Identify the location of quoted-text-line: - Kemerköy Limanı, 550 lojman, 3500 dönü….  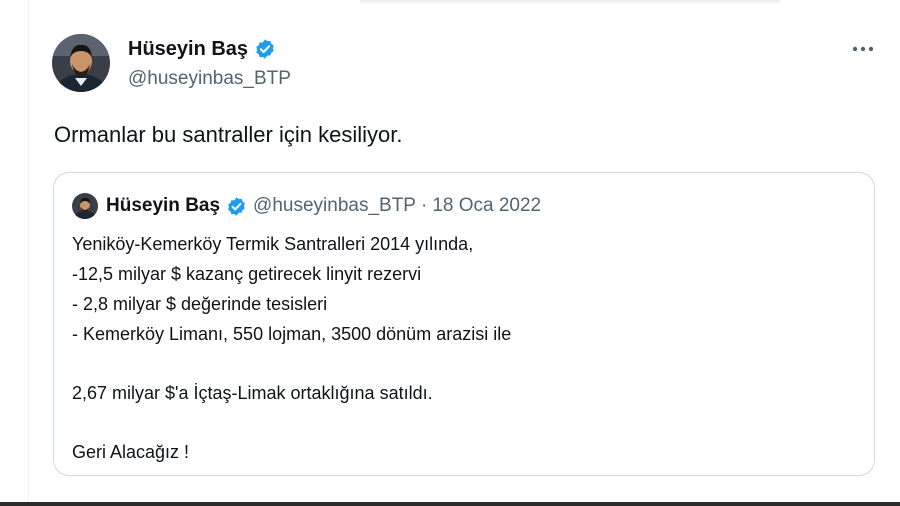
(292, 334).